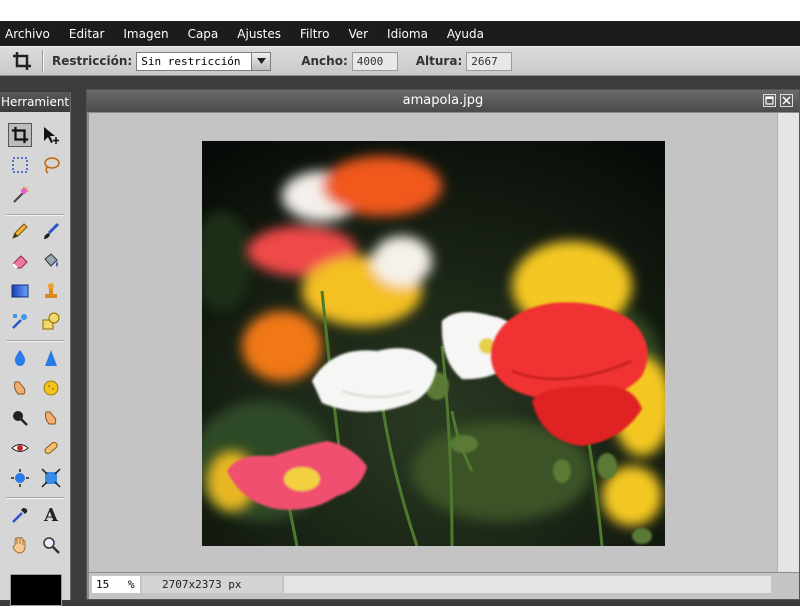 This screenshot has width=800, height=606. What do you see at coordinates (35, 102) in the screenshot?
I see `tools-panel-title: Herramientas` at bounding box center [35, 102].